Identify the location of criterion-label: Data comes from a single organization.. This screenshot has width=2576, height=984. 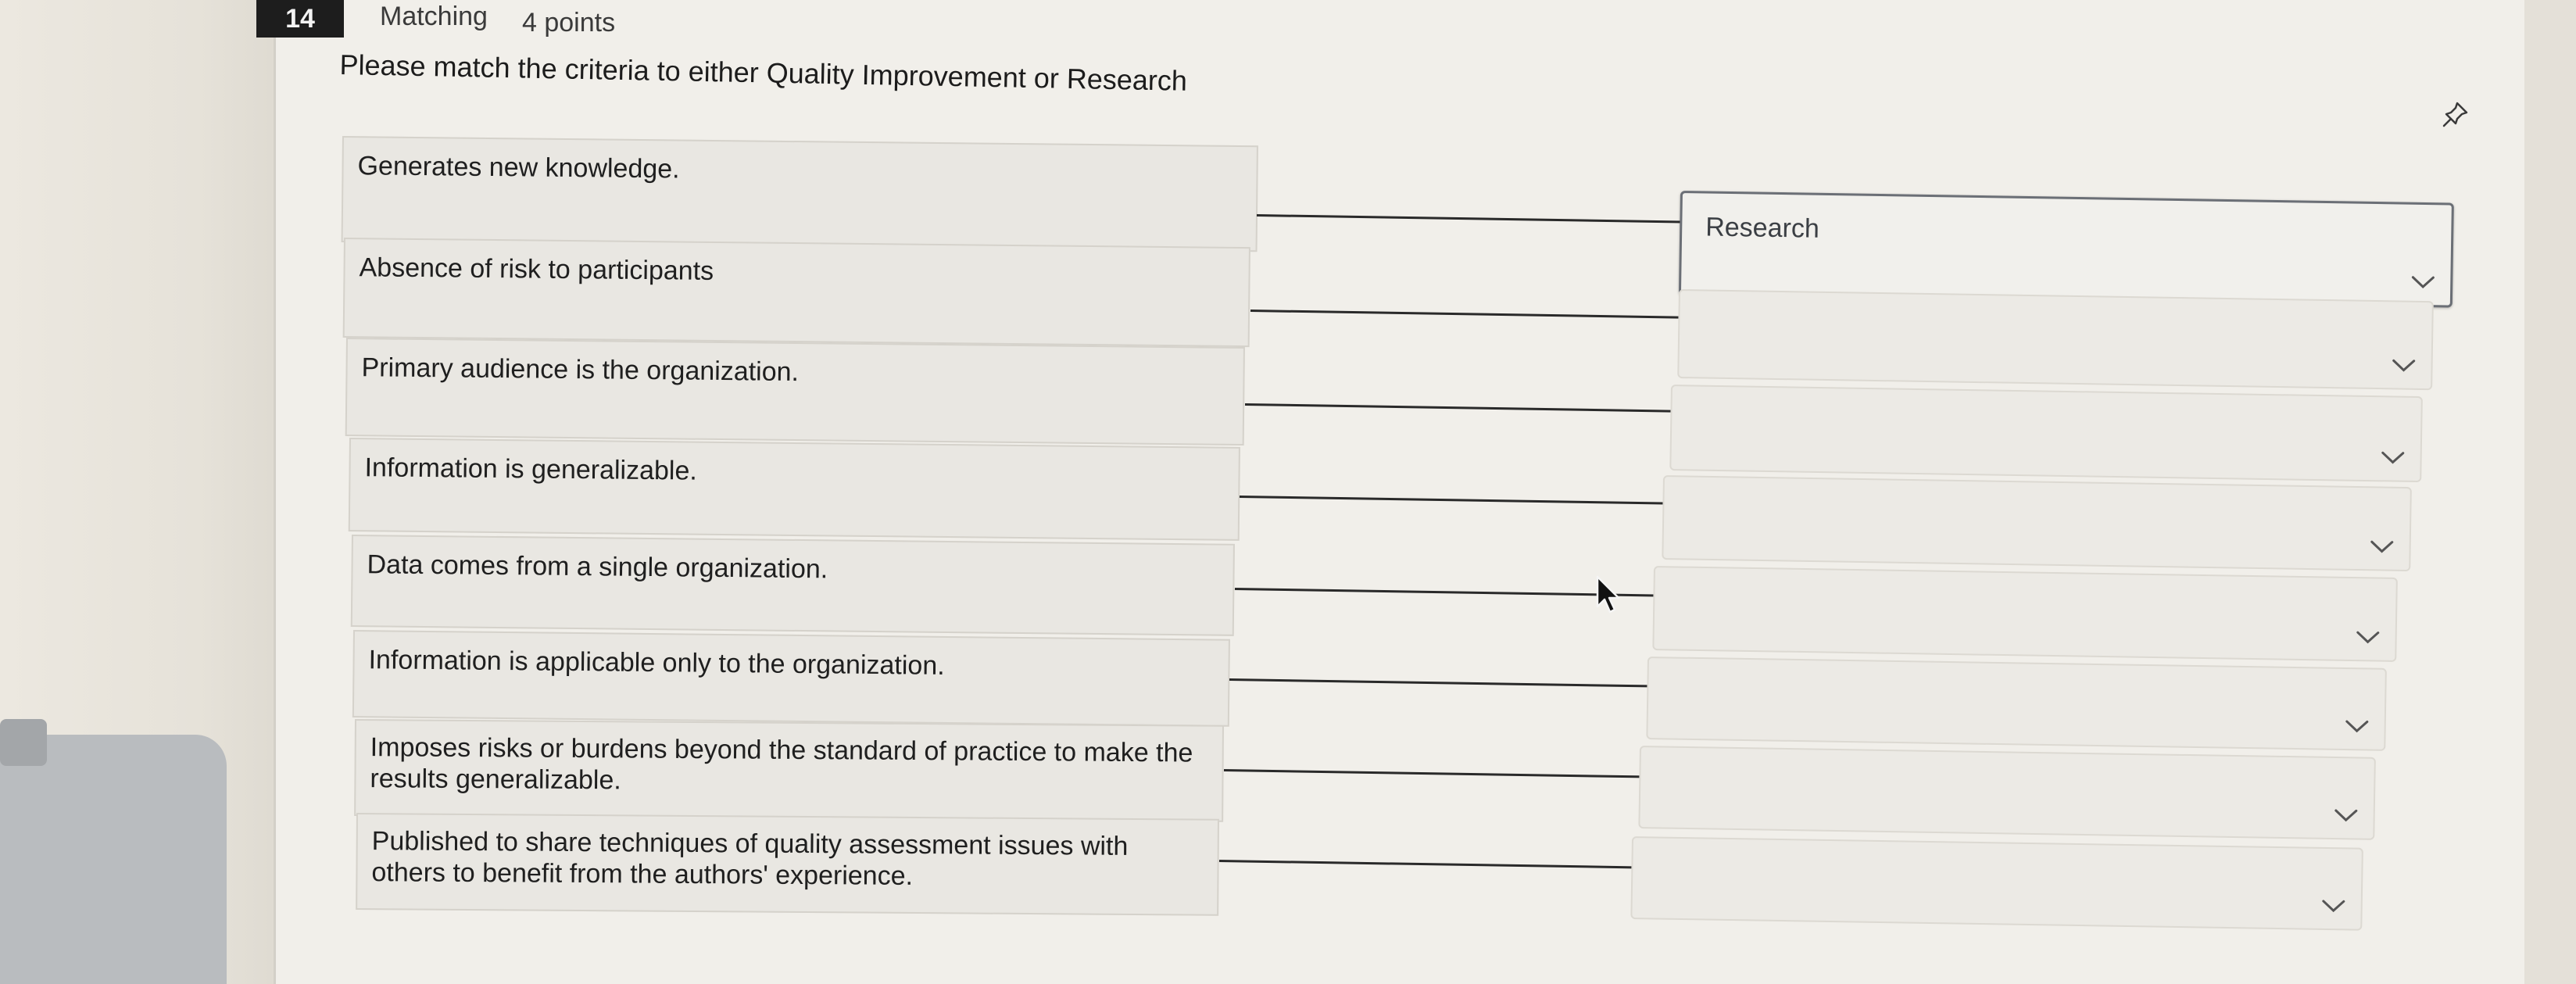
(597, 567).